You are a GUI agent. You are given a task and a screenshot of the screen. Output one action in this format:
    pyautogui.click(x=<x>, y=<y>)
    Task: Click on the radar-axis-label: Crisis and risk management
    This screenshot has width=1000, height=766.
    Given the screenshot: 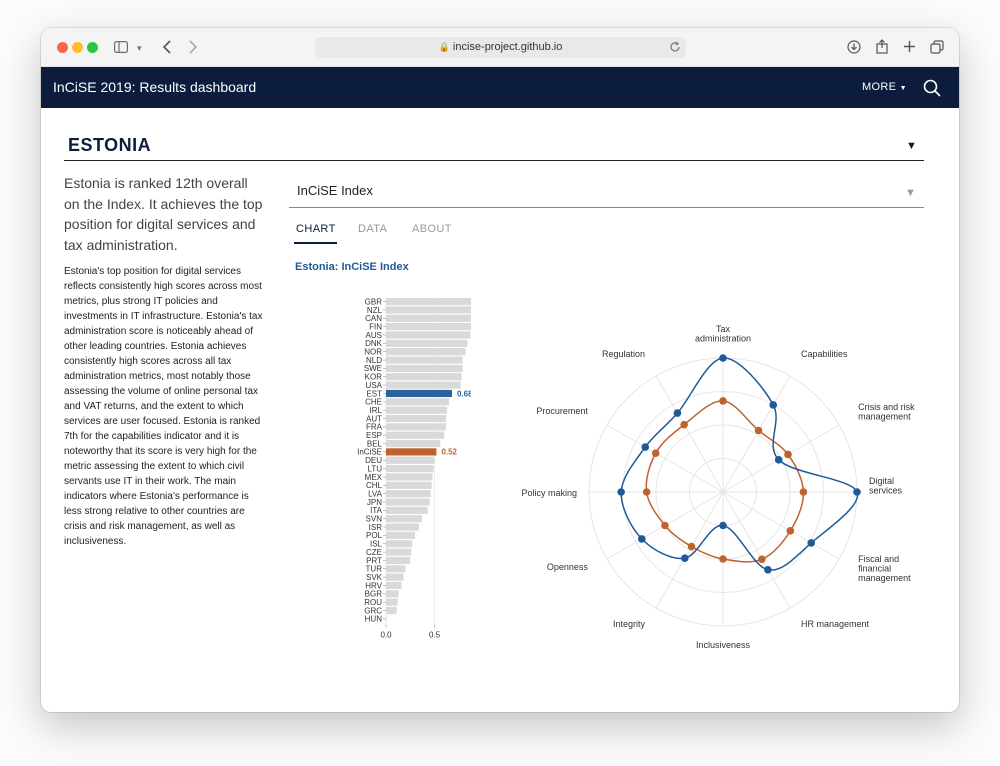 What is the action you would take?
    pyautogui.click(x=886, y=412)
    